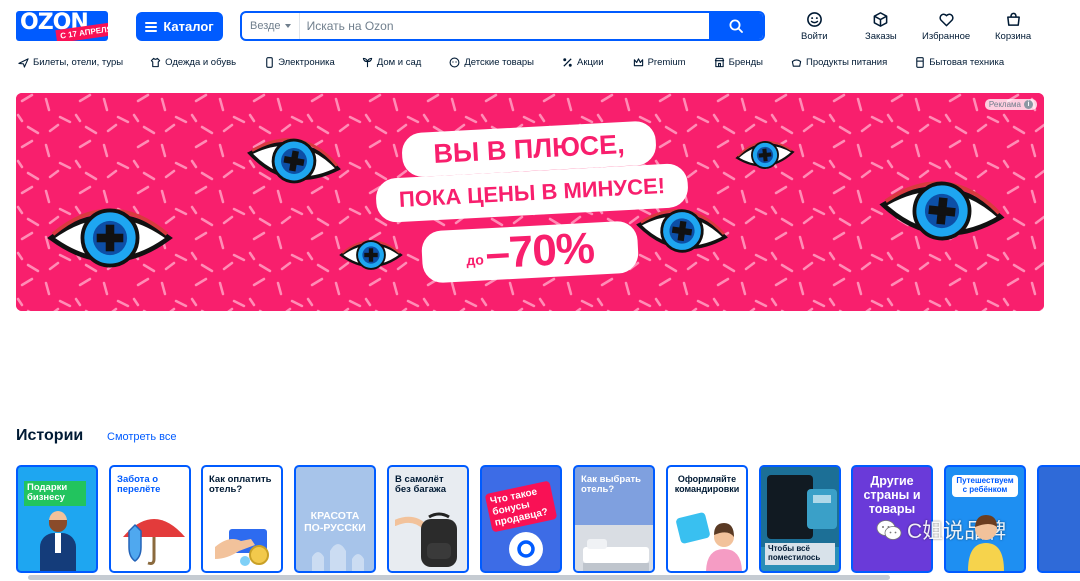 This screenshot has width=1080, height=581. What do you see at coordinates (23, 62) in the screenshot?
I see `plane-icon` at bounding box center [23, 62].